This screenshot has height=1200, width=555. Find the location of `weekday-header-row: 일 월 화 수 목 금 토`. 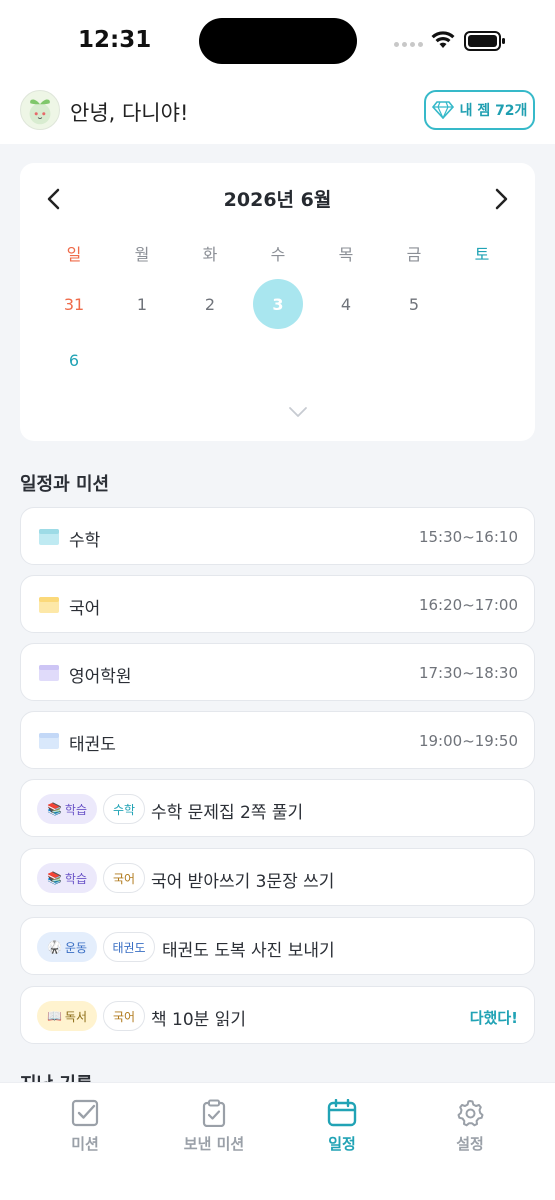

weekday-header-row: 일 월 화 수 목 금 토 is located at coordinates (278, 253).